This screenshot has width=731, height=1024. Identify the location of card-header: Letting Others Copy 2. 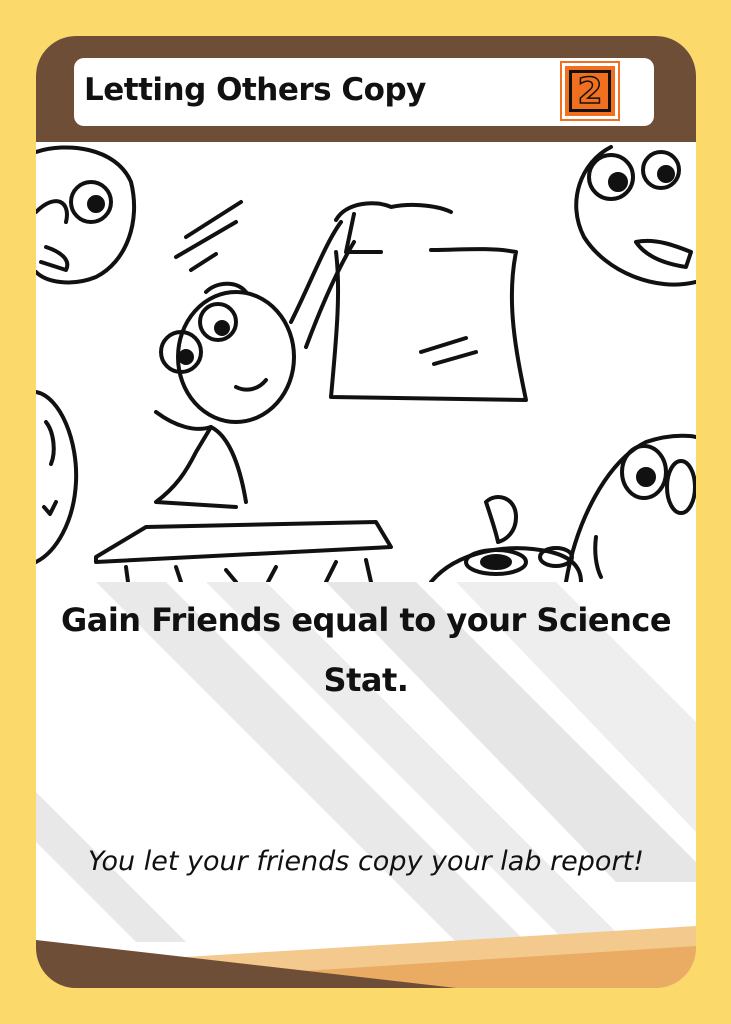
(366, 89).